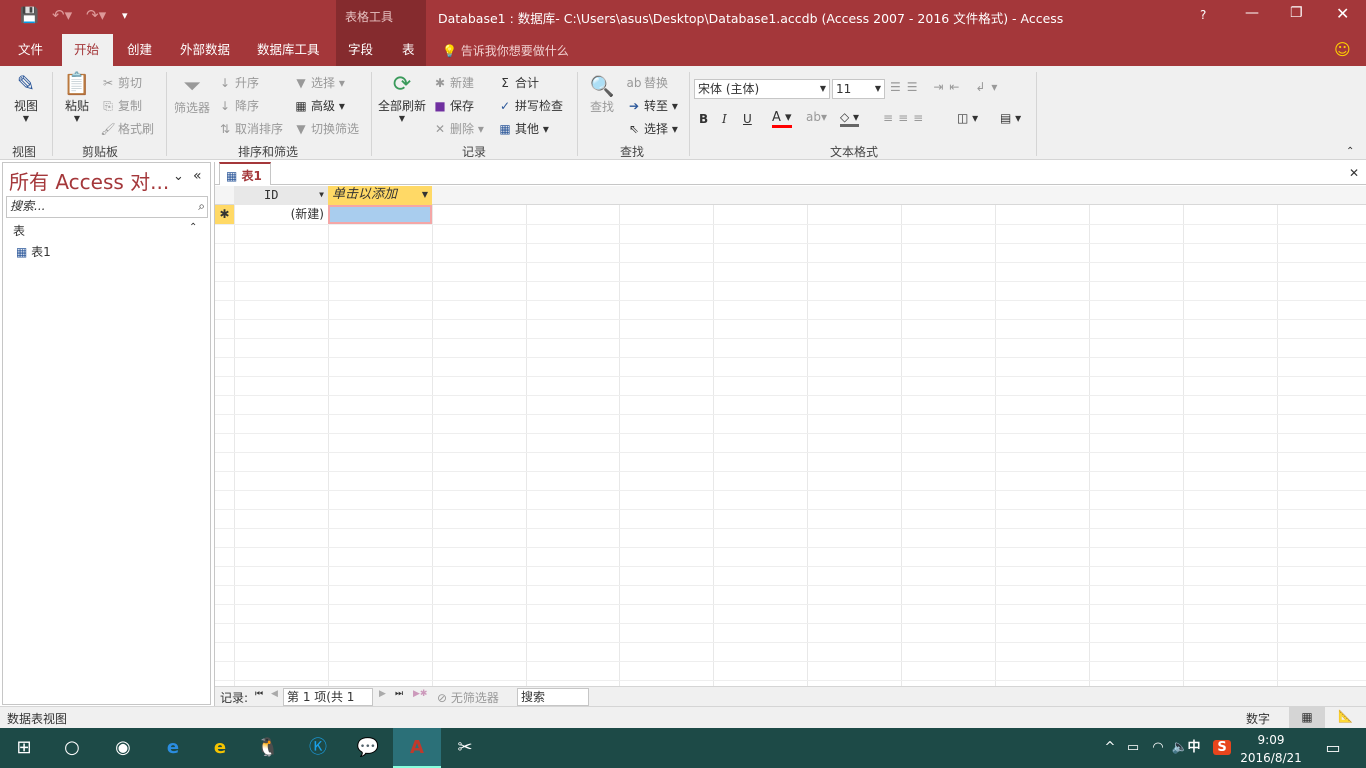  What do you see at coordinates (301, 83) in the screenshot?
I see `selection-filter-icon: ▼` at bounding box center [301, 83].